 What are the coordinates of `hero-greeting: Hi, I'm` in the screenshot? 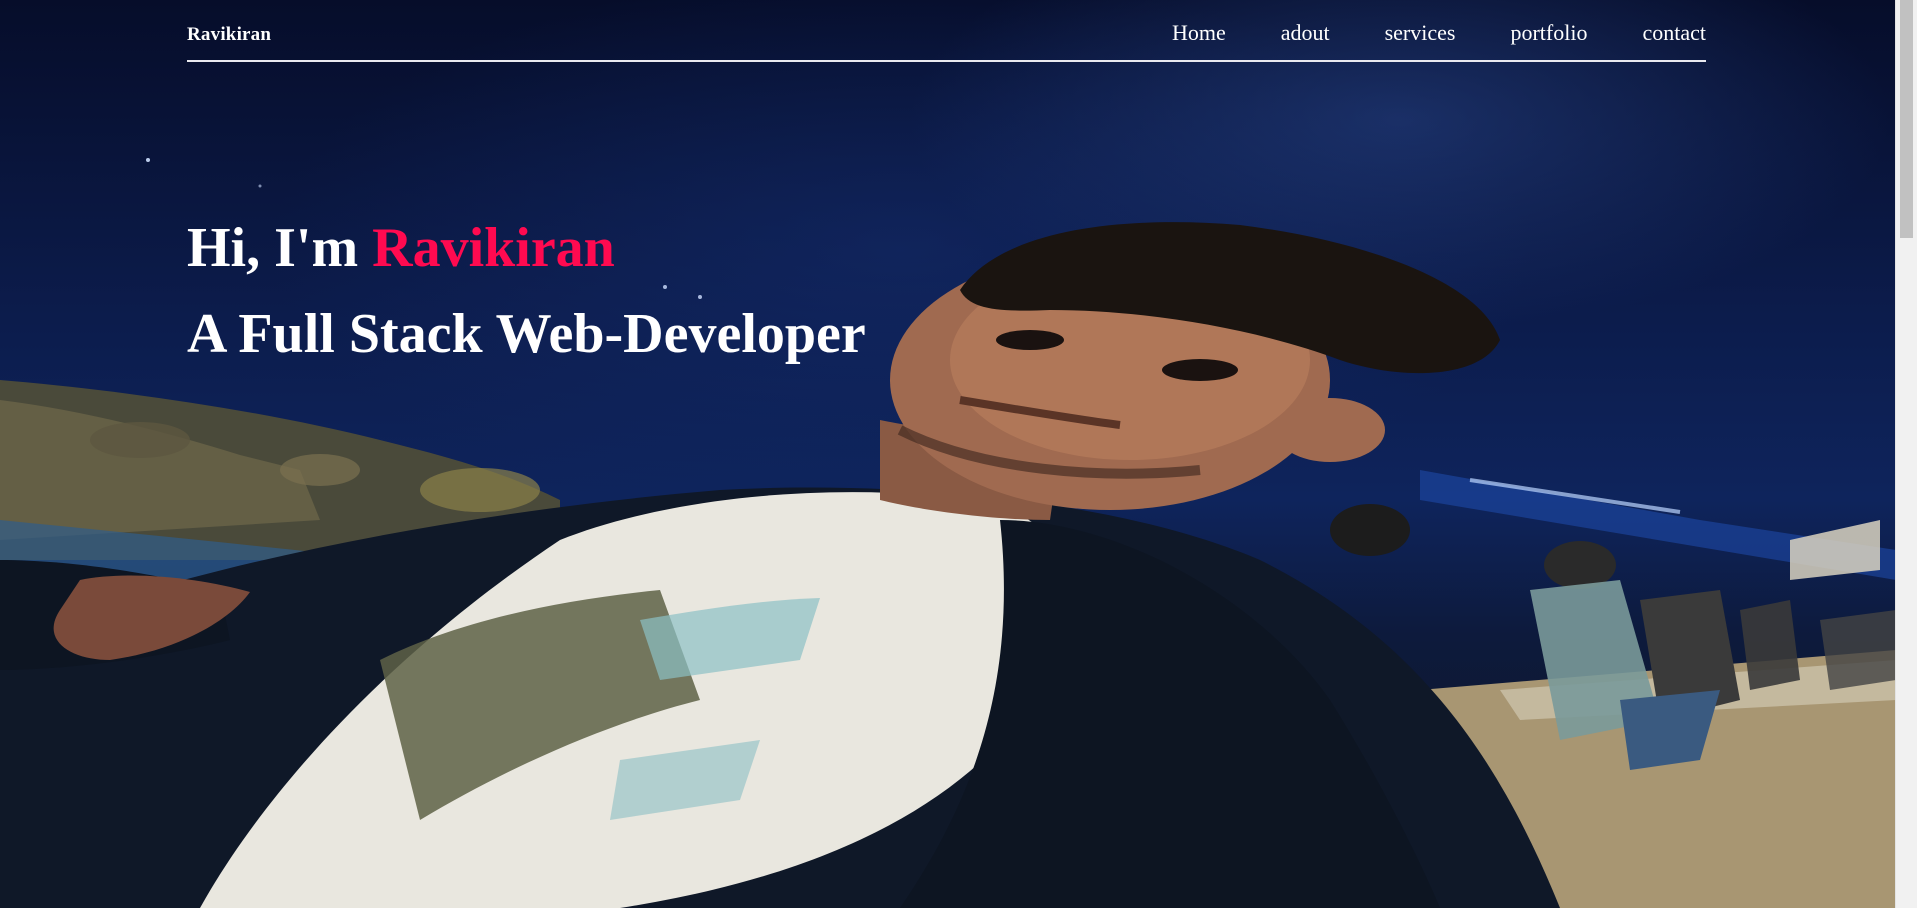 It's located at (280, 248).